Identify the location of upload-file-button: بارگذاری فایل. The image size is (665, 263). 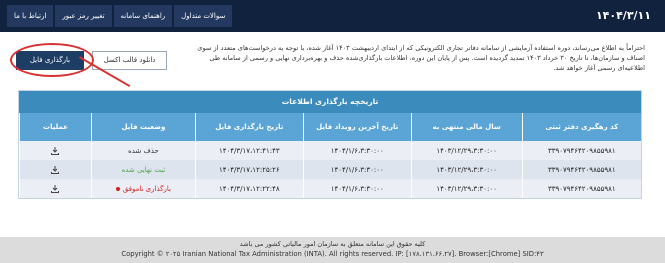
(50, 60).